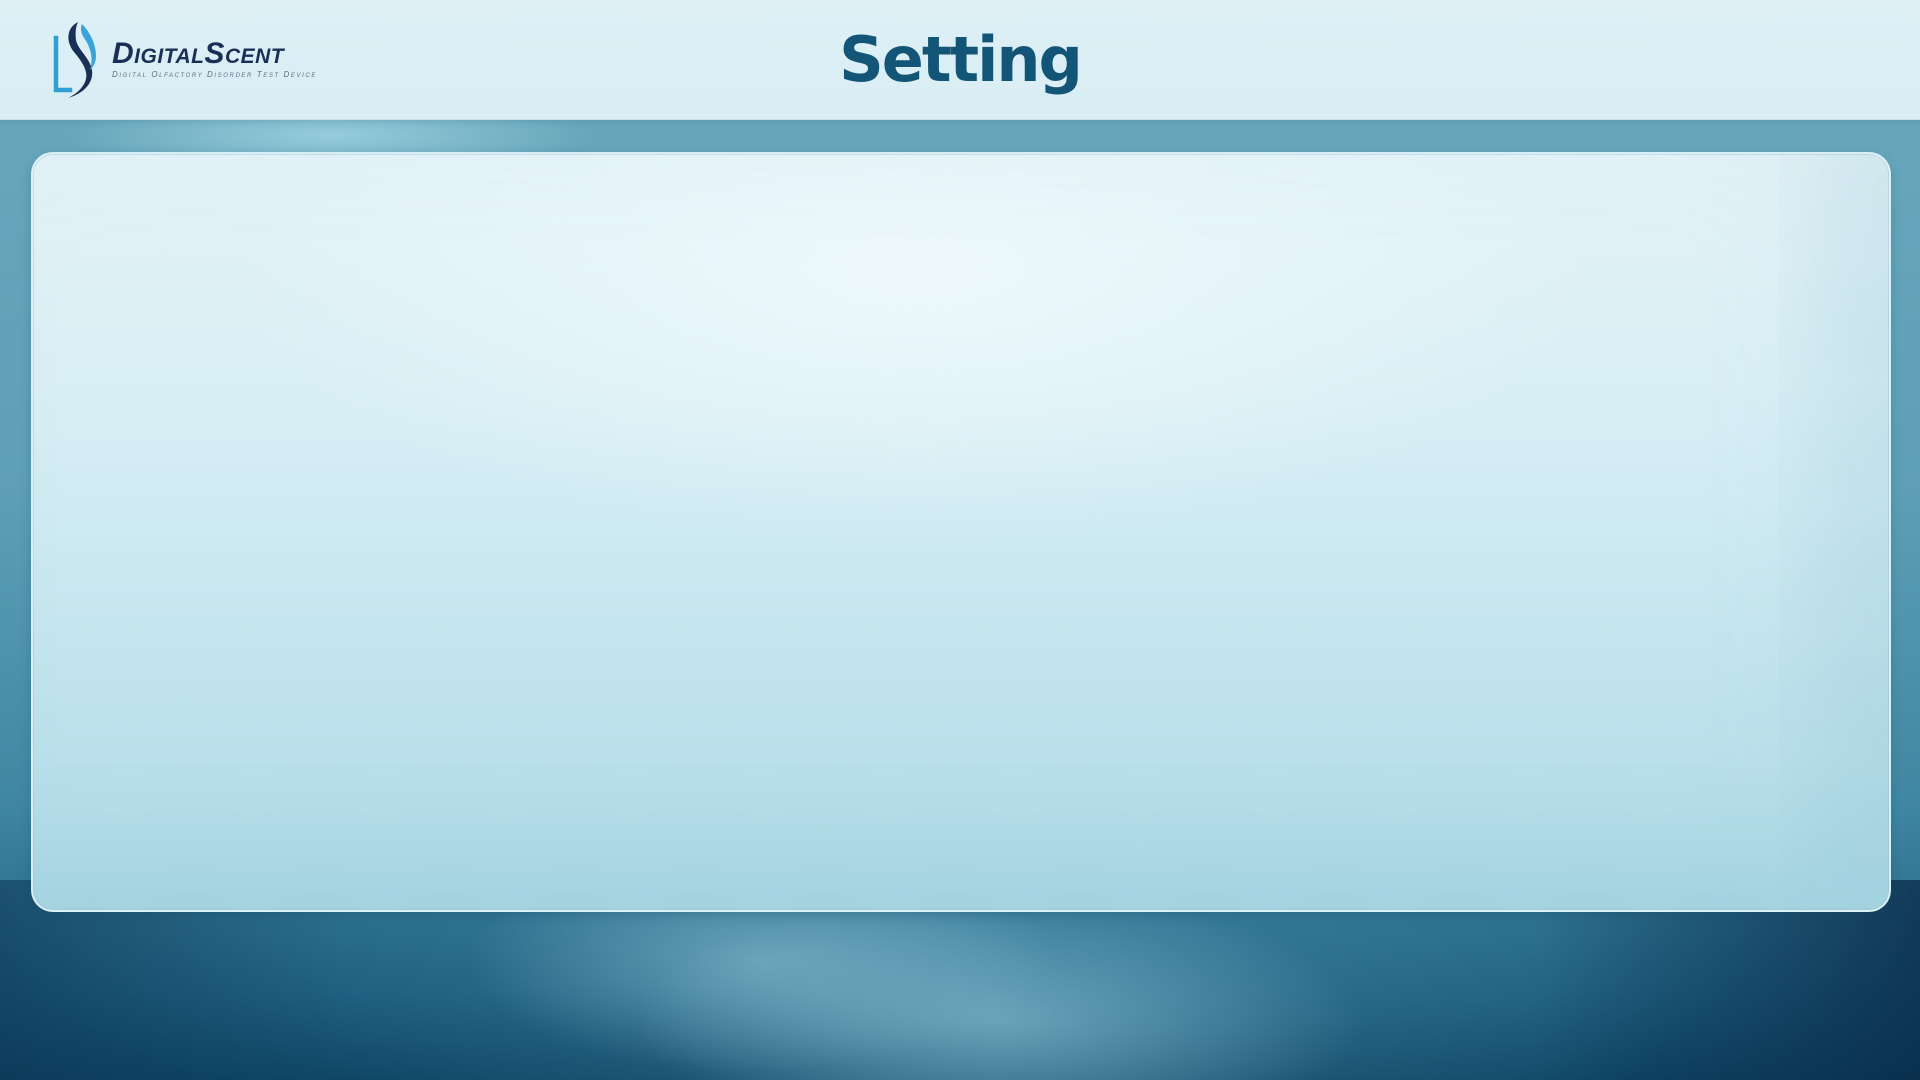 The width and height of the screenshot is (1920, 1080). What do you see at coordinates (198, 53) in the screenshot?
I see `brand-name: DigitalScent` at bounding box center [198, 53].